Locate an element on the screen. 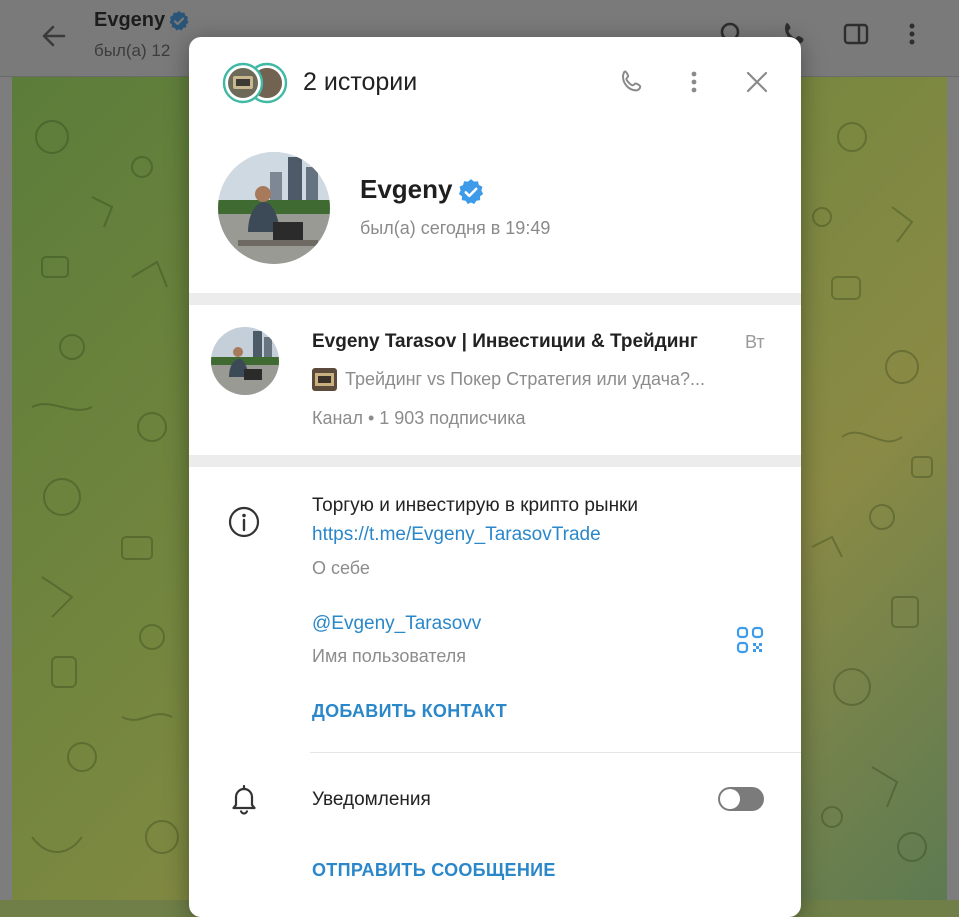  divider is located at coordinates (555, 752).